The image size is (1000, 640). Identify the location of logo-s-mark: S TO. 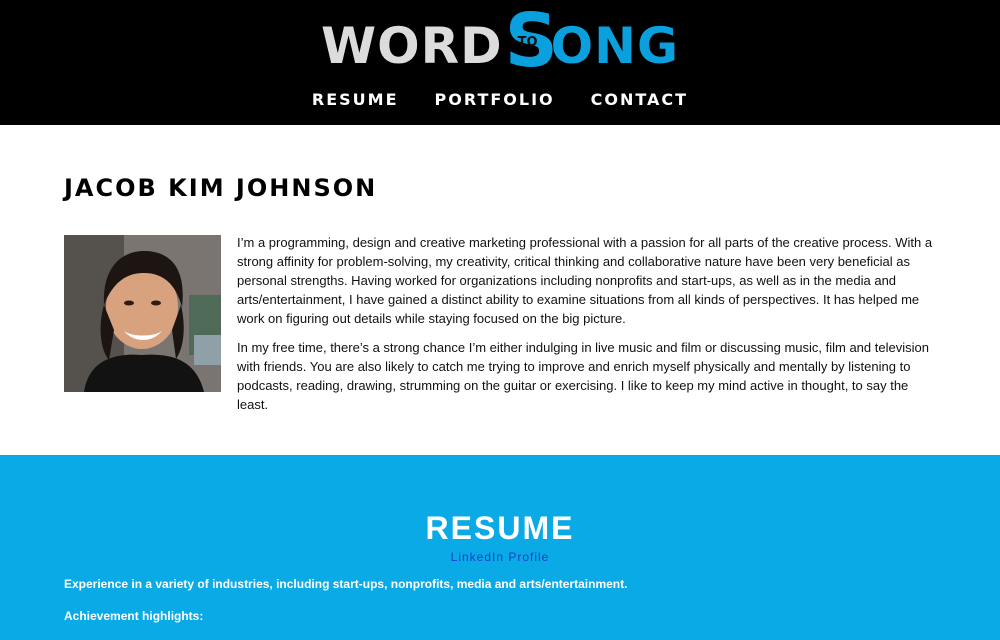
(531, 43).